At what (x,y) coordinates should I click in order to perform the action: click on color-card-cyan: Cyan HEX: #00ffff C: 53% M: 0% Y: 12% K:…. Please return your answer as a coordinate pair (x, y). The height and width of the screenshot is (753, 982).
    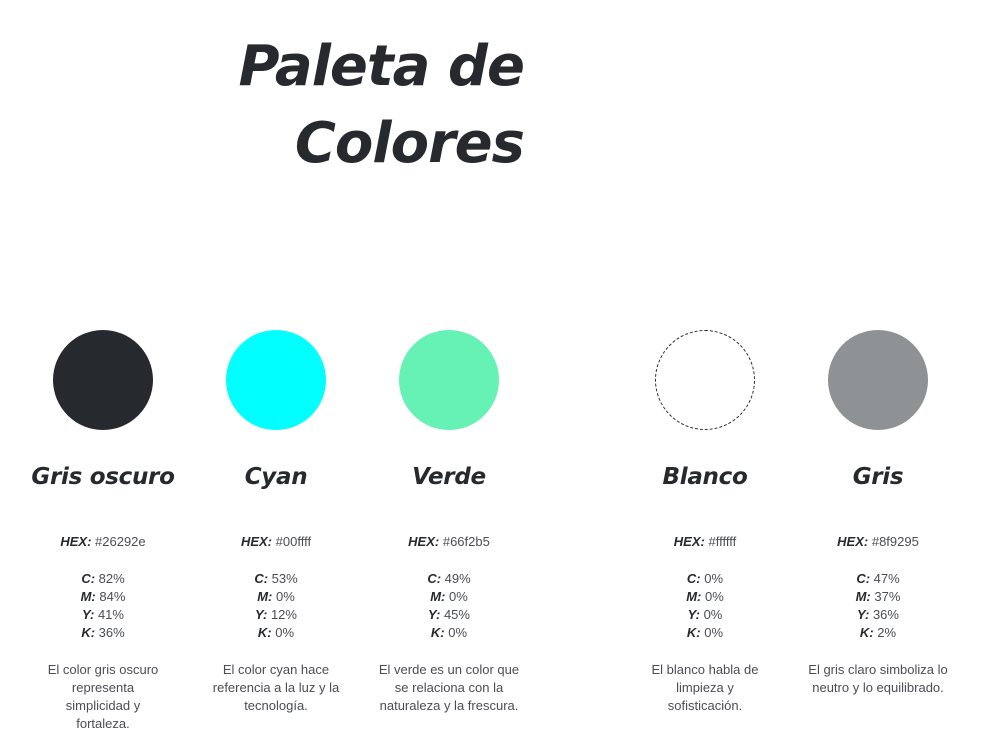
    Looking at the image, I should click on (276, 522).